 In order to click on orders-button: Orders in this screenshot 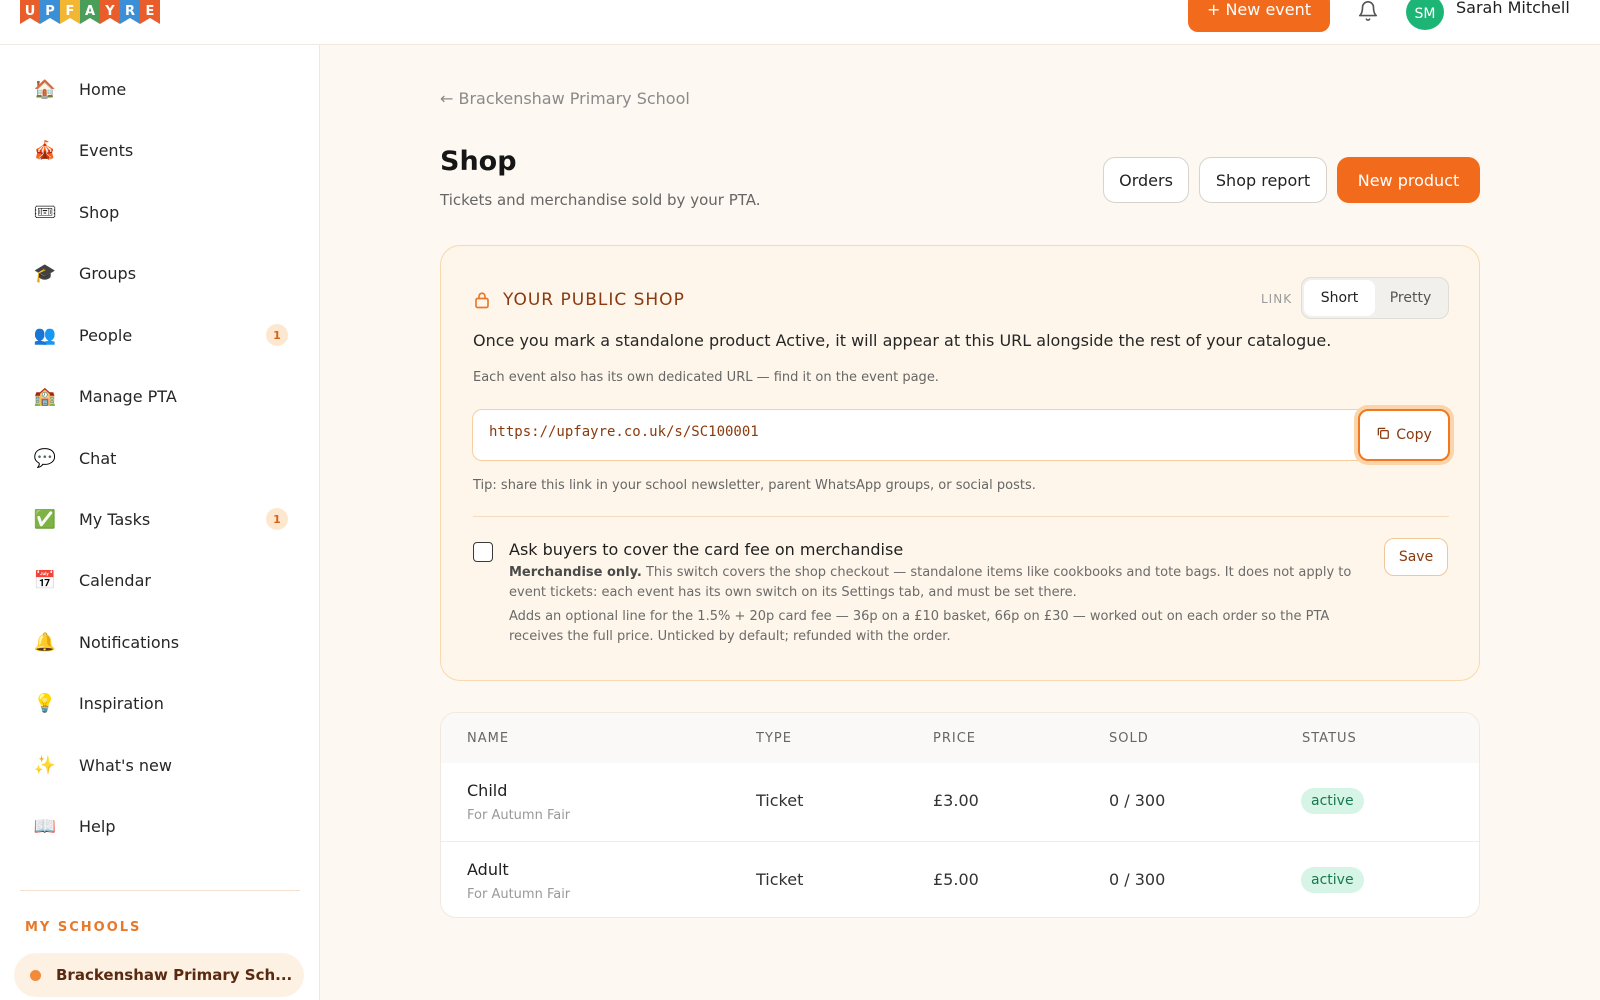, I will do `click(1146, 180)`.